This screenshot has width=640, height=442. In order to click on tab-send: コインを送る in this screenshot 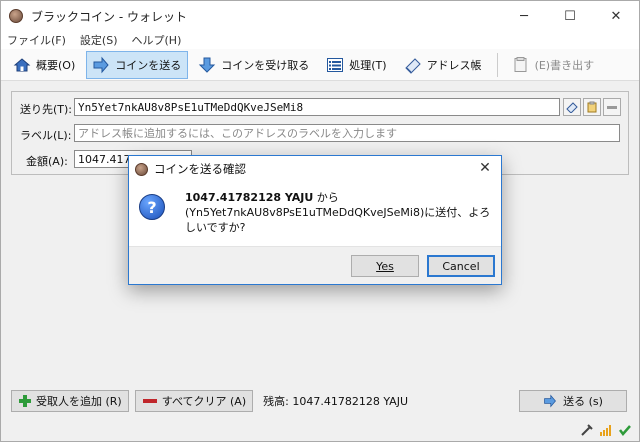, I will do `click(137, 64)`.